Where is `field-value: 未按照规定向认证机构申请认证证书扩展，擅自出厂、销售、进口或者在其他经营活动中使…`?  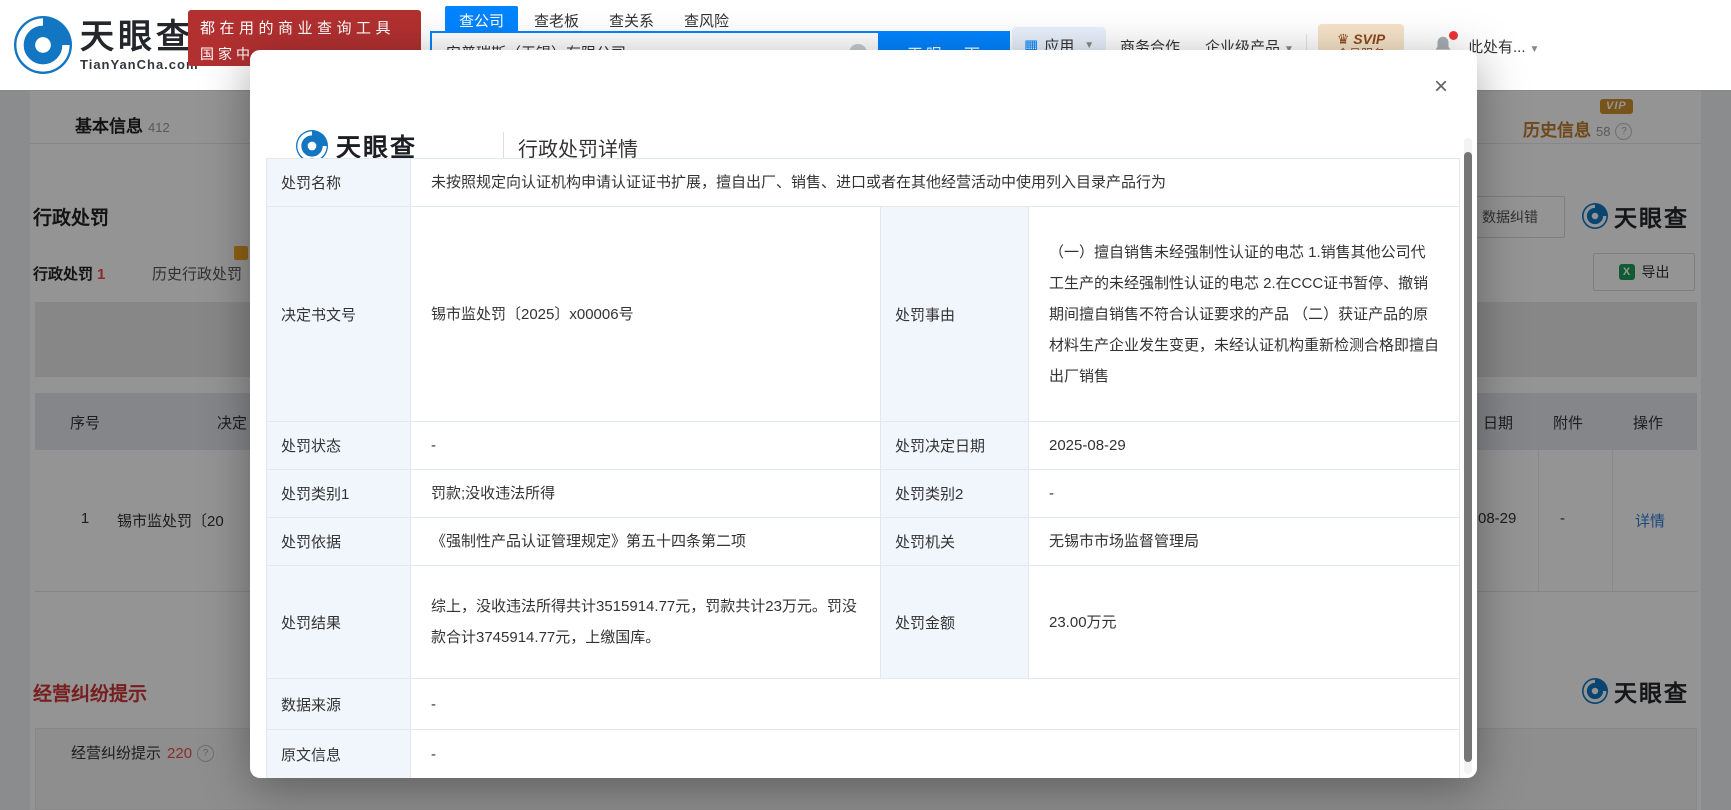 field-value: 未按照规定向认证机构申请认证证书扩展，擅自出厂、销售、进口或者在其他经营活动中使… is located at coordinates (935, 182).